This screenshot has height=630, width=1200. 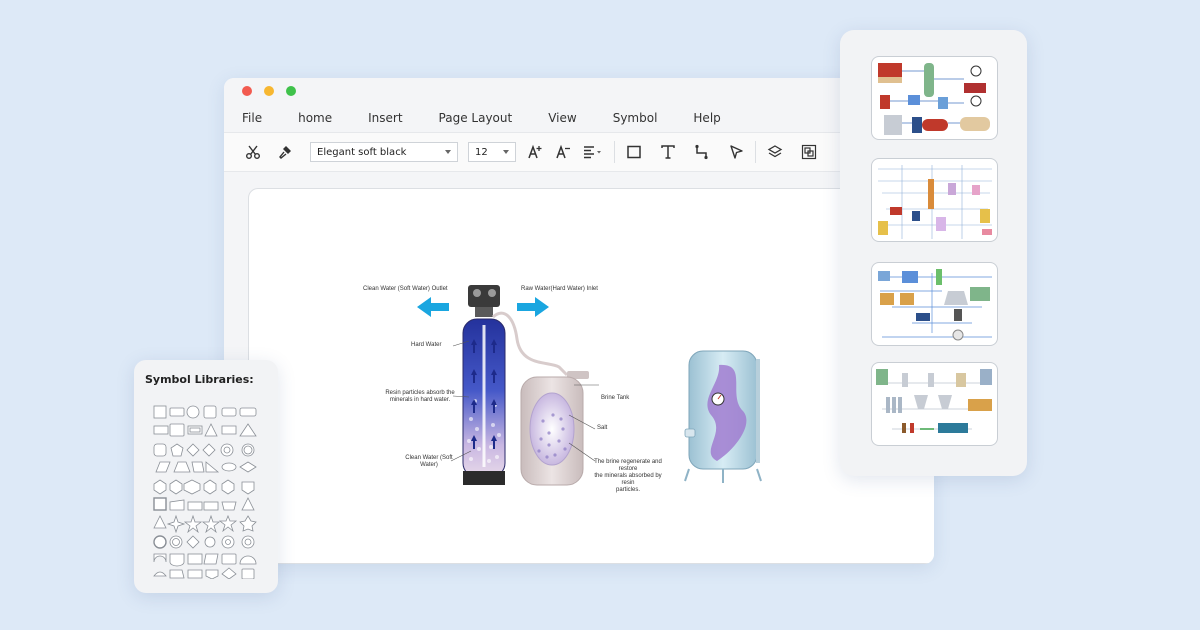 I want to click on format-painter-icon, so click(x=285, y=152).